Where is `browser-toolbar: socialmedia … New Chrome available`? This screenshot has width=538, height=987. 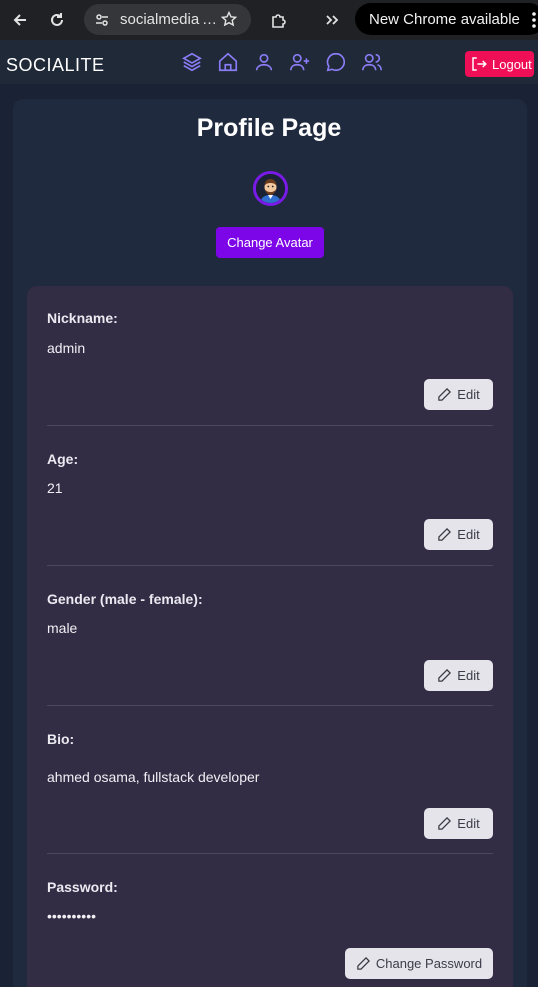 browser-toolbar: socialmedia … New Chrome available is located at coordinates (269, 20).